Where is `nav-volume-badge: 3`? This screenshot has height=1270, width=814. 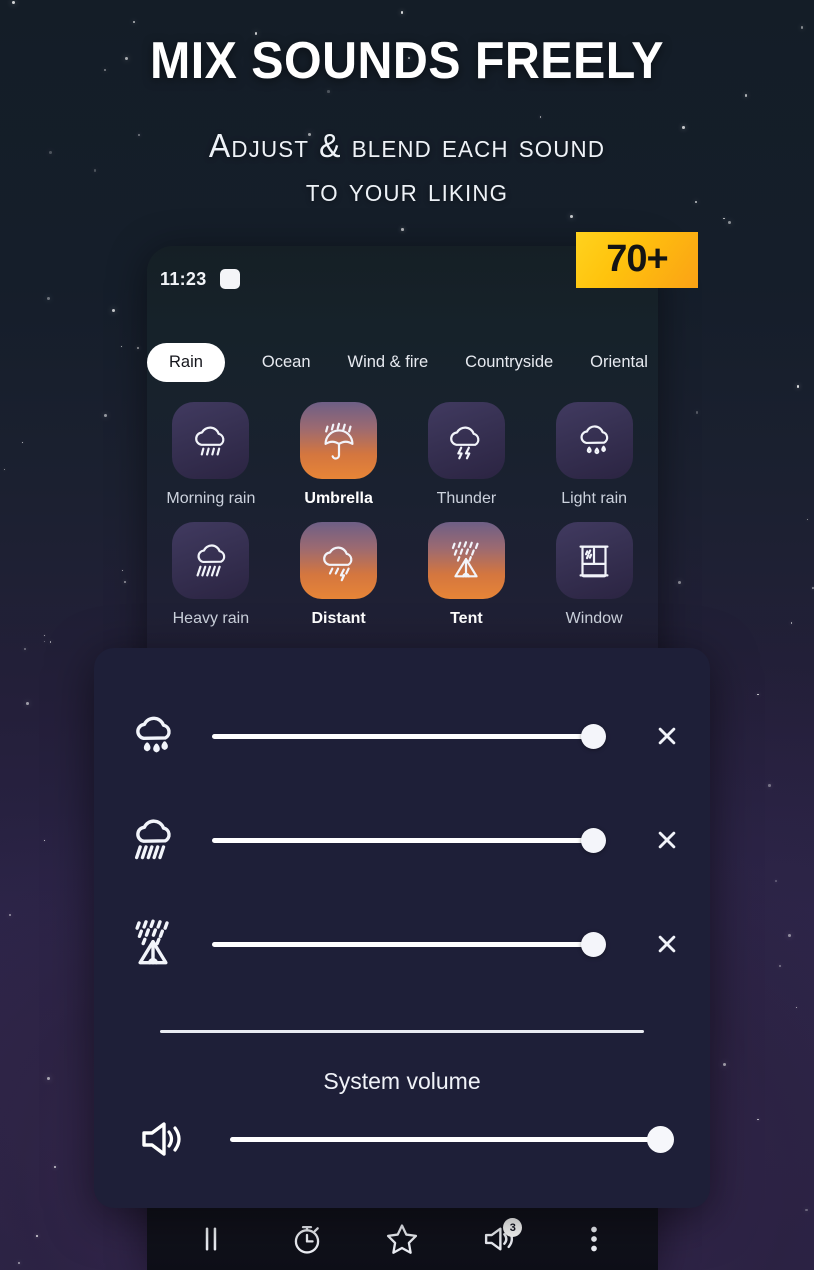
nav-volume-badge: 3 is located at coordinates (513, 1227).